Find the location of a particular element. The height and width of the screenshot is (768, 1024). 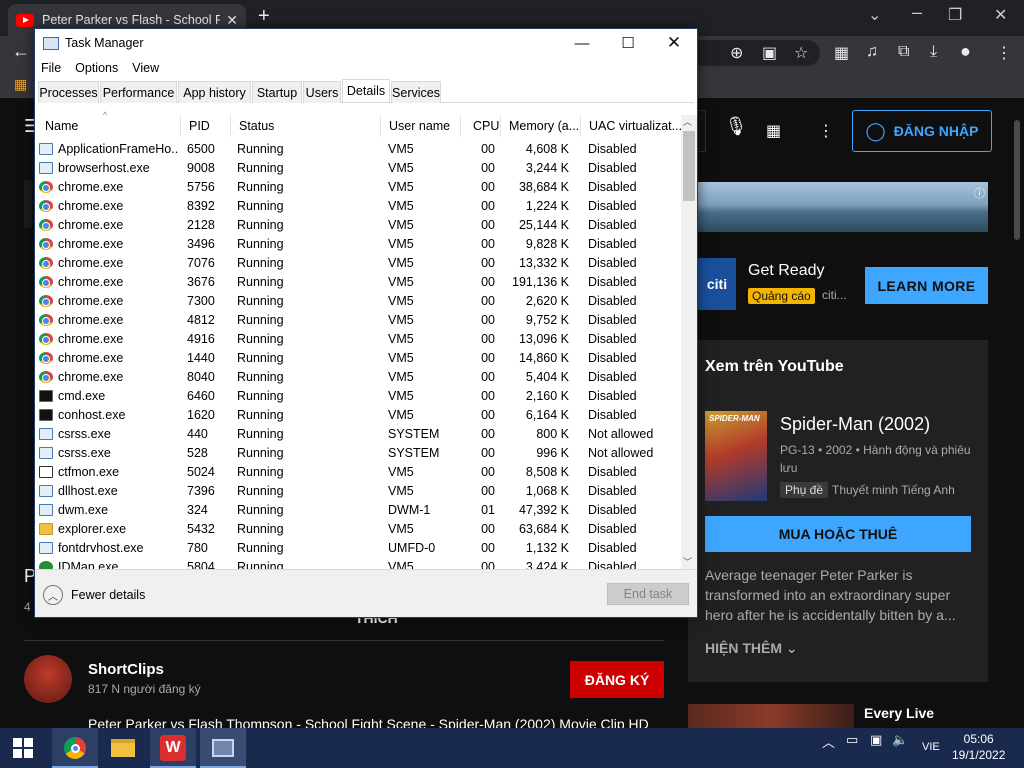

close-window-icon: ✕ is located at coordinates (1000, 15).